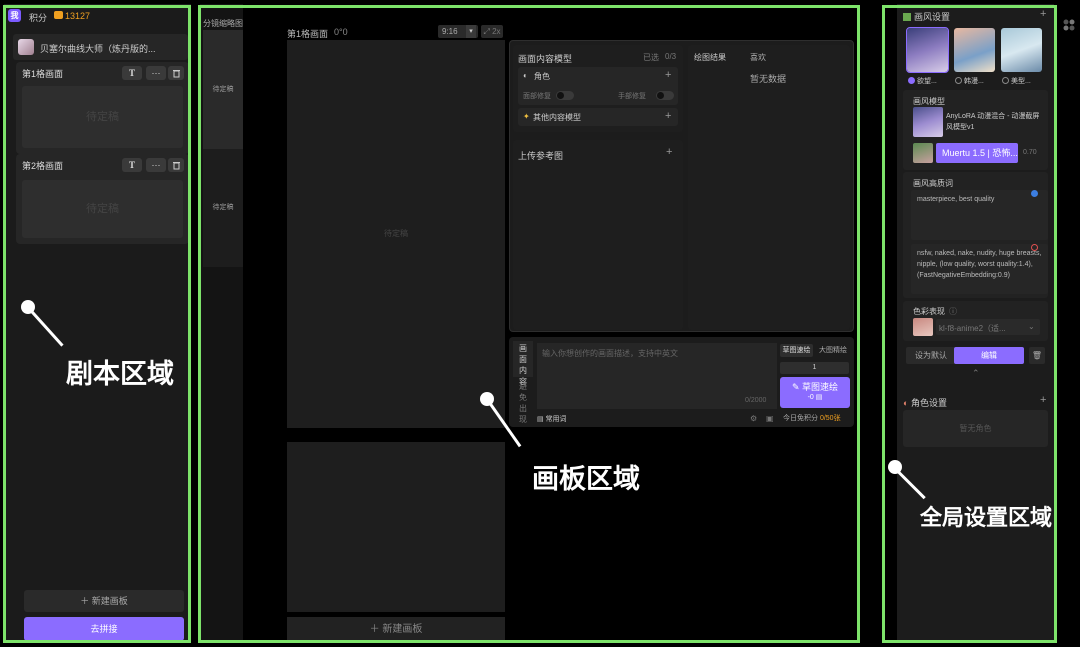  Describe the element at coordinates (830, 418) in the screenshot. I see `quota-value: 0/50张` at that location.